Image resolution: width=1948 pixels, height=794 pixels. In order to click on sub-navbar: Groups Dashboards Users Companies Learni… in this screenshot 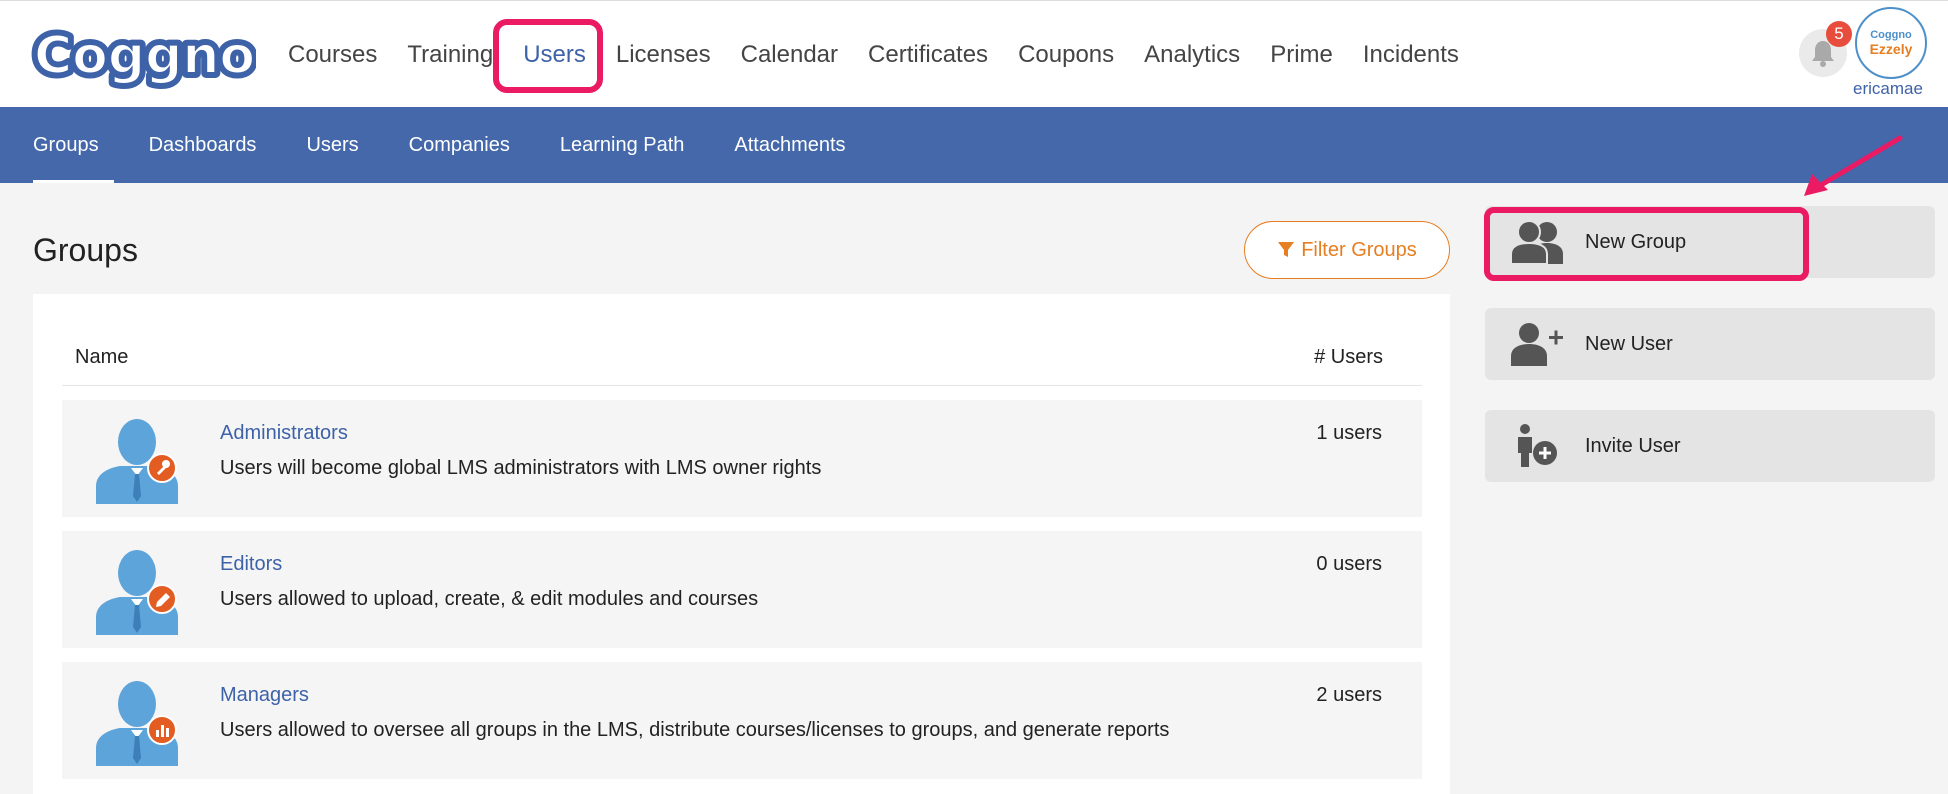, I will do `click(974, 145)`.